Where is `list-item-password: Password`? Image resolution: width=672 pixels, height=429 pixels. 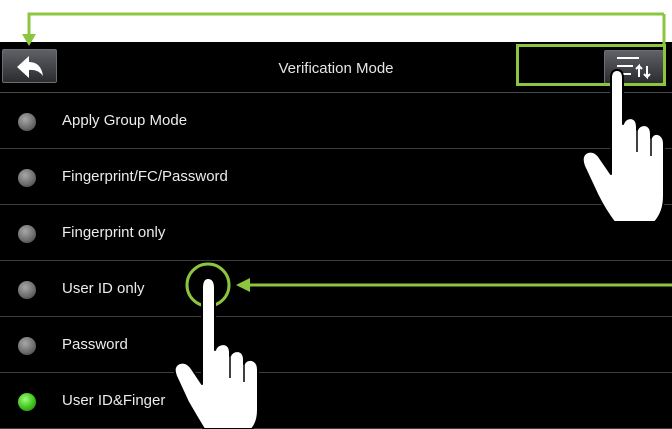 list-item-password: Password is located at coordinates (336, 345).